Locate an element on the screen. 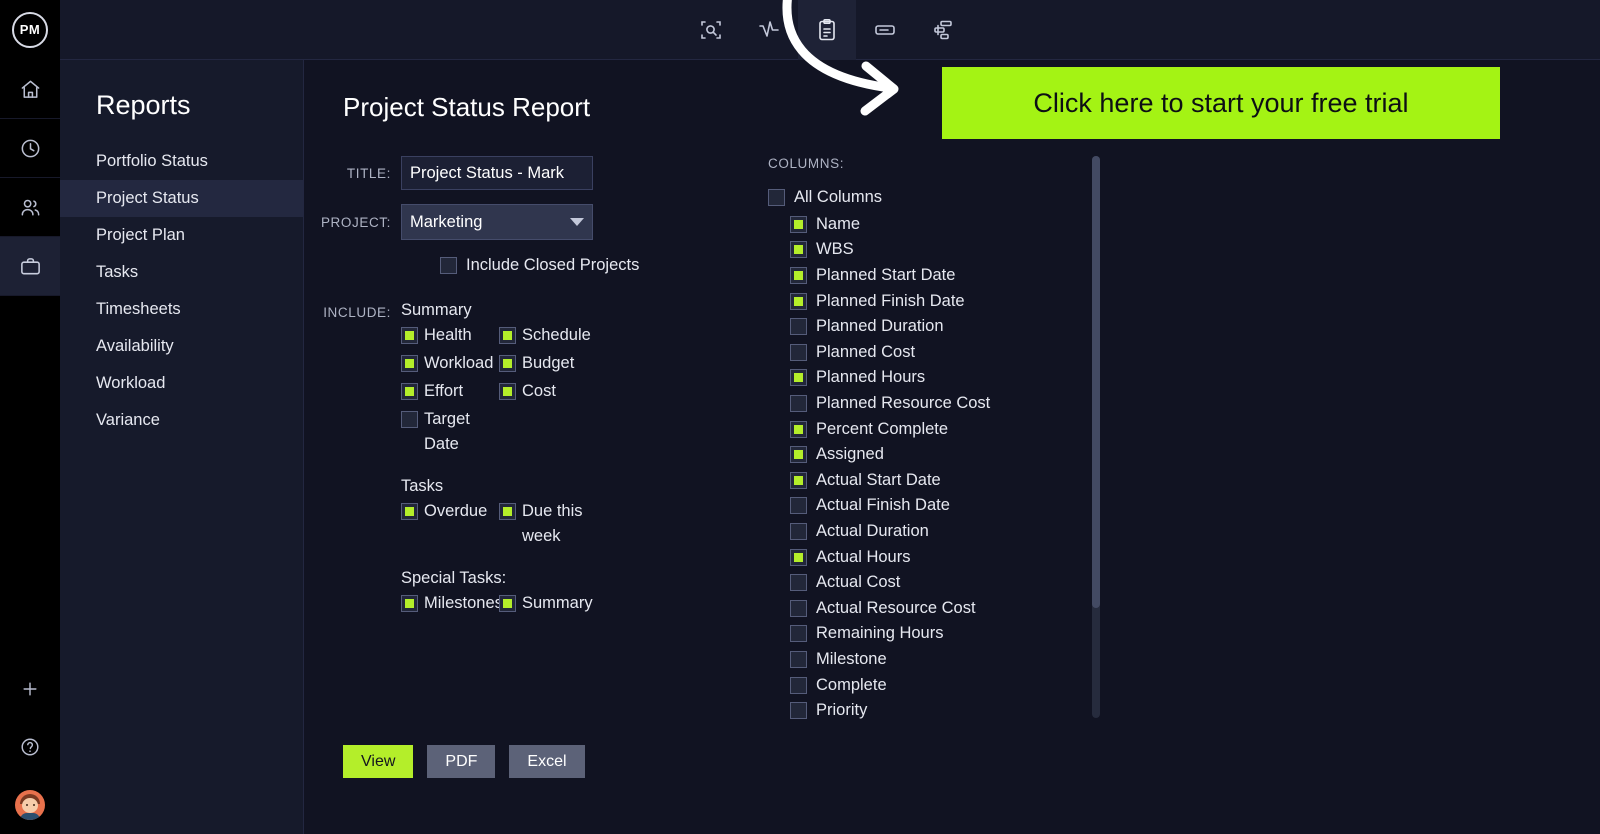  all-columns-box is located at coordinates (776, 198).